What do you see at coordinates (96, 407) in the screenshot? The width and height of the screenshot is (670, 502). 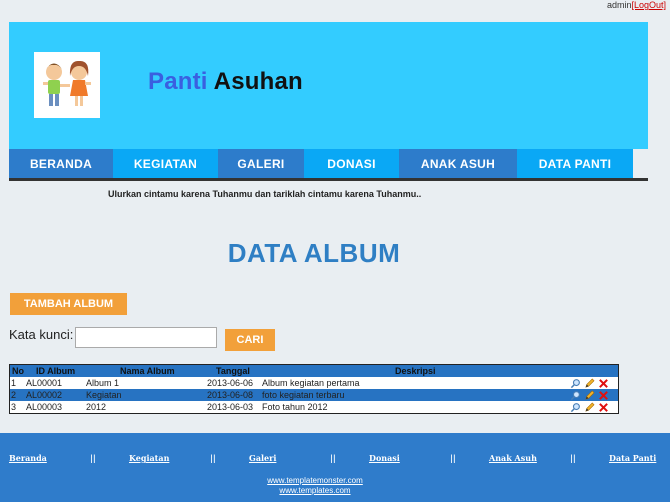 I see `cell-name: 2012` at bounding box center [96, 407].